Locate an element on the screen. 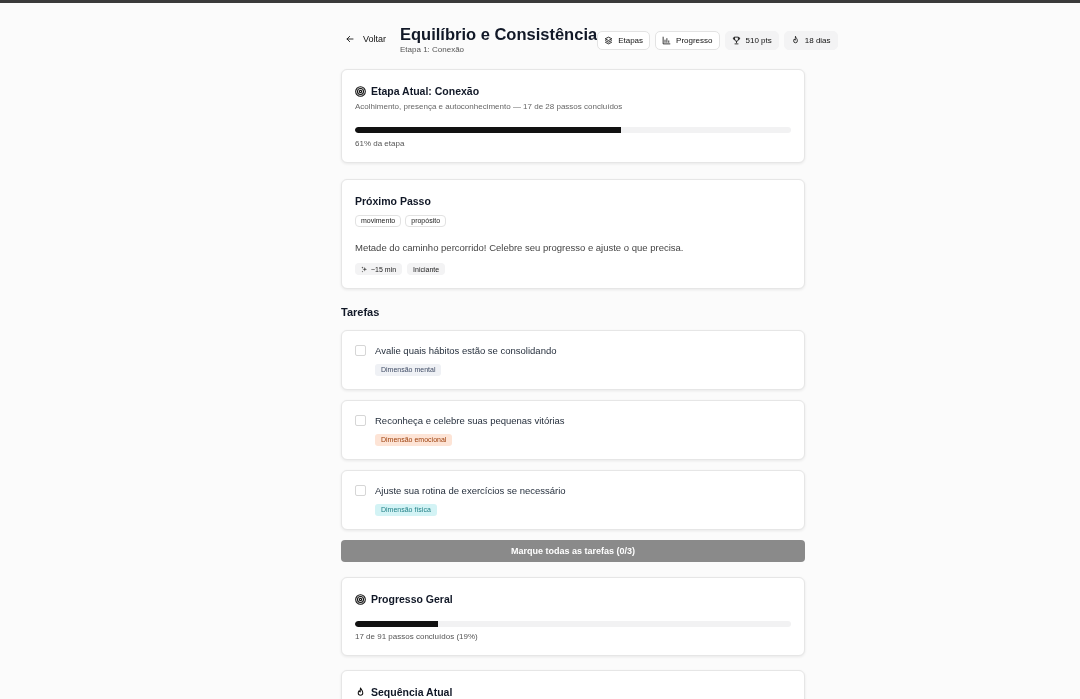 The image size is (1080, 699). task-label: Avalie quais hábitos estão se consolidando is located at coordinates (466, 350).